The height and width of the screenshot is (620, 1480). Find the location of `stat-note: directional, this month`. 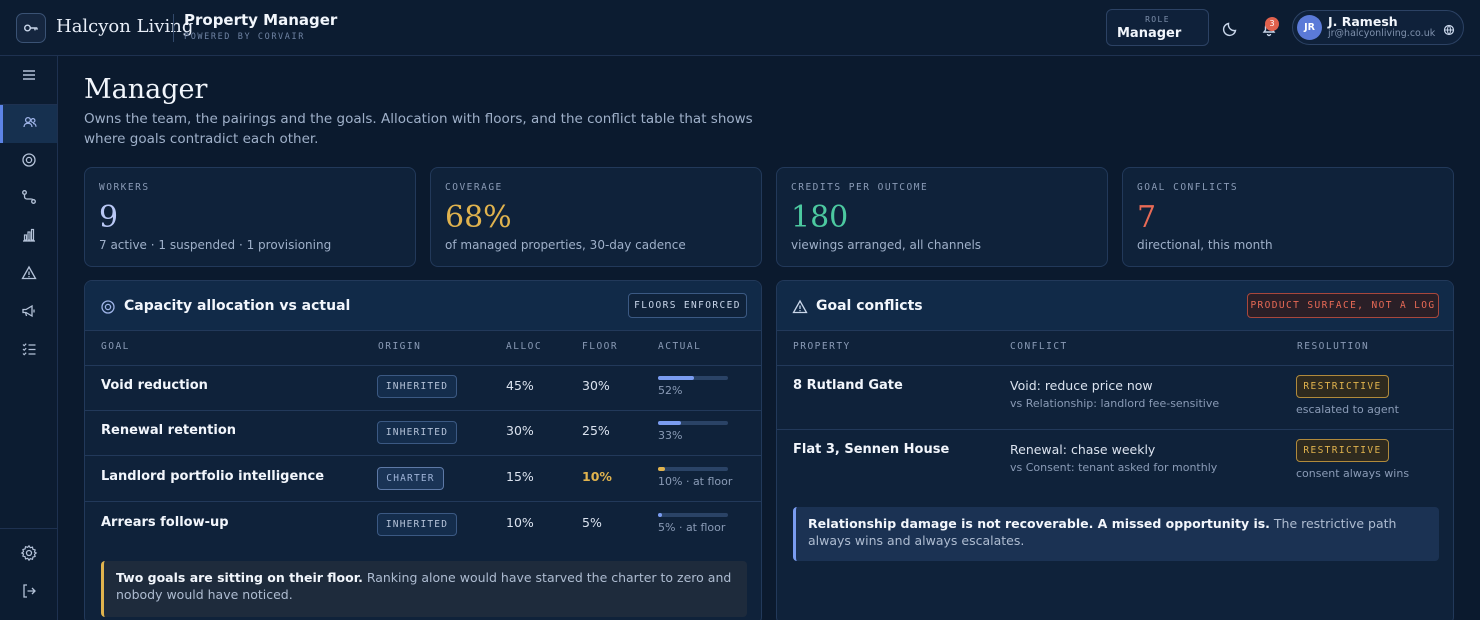

stat-note: directional, this month is located at coordinates (1205, 245).